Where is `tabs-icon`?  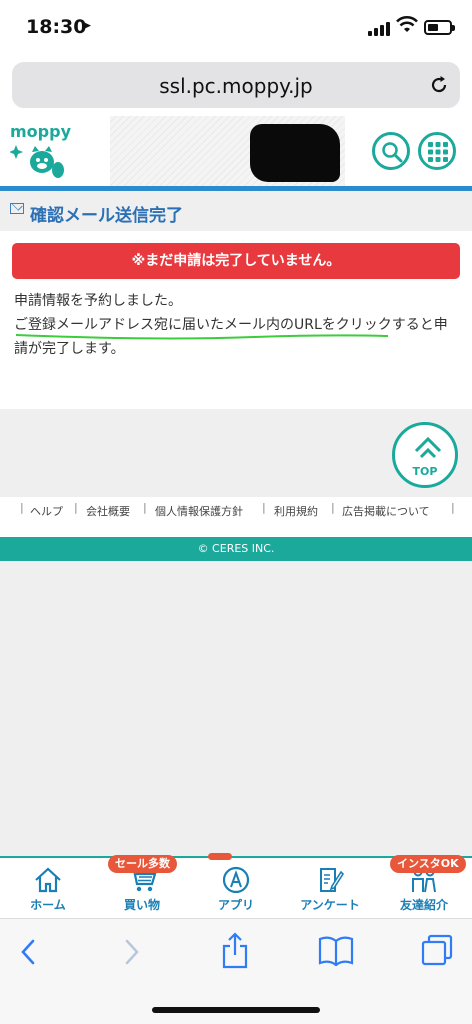
tabs-icon is located at coordinates (437, 950).